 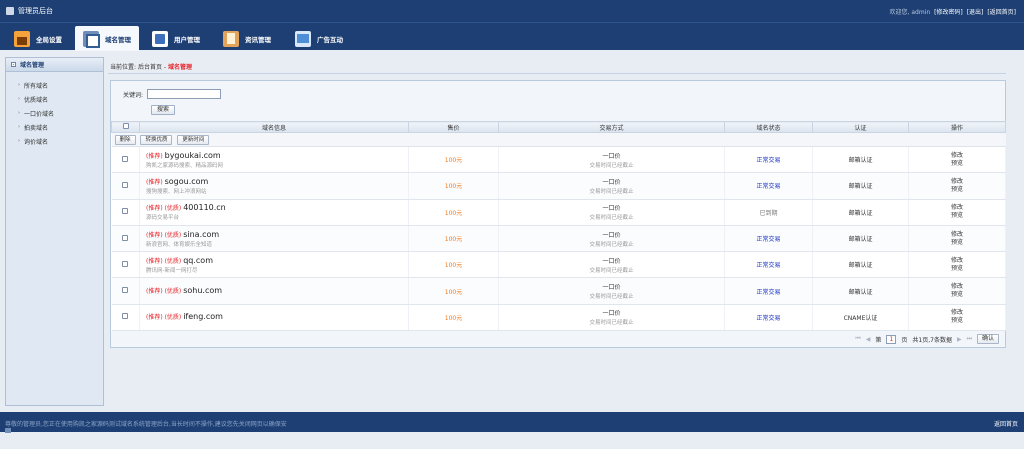 I want to click on sidebar-item-inquiry: › 询价域名, so click(x=54, y=141).